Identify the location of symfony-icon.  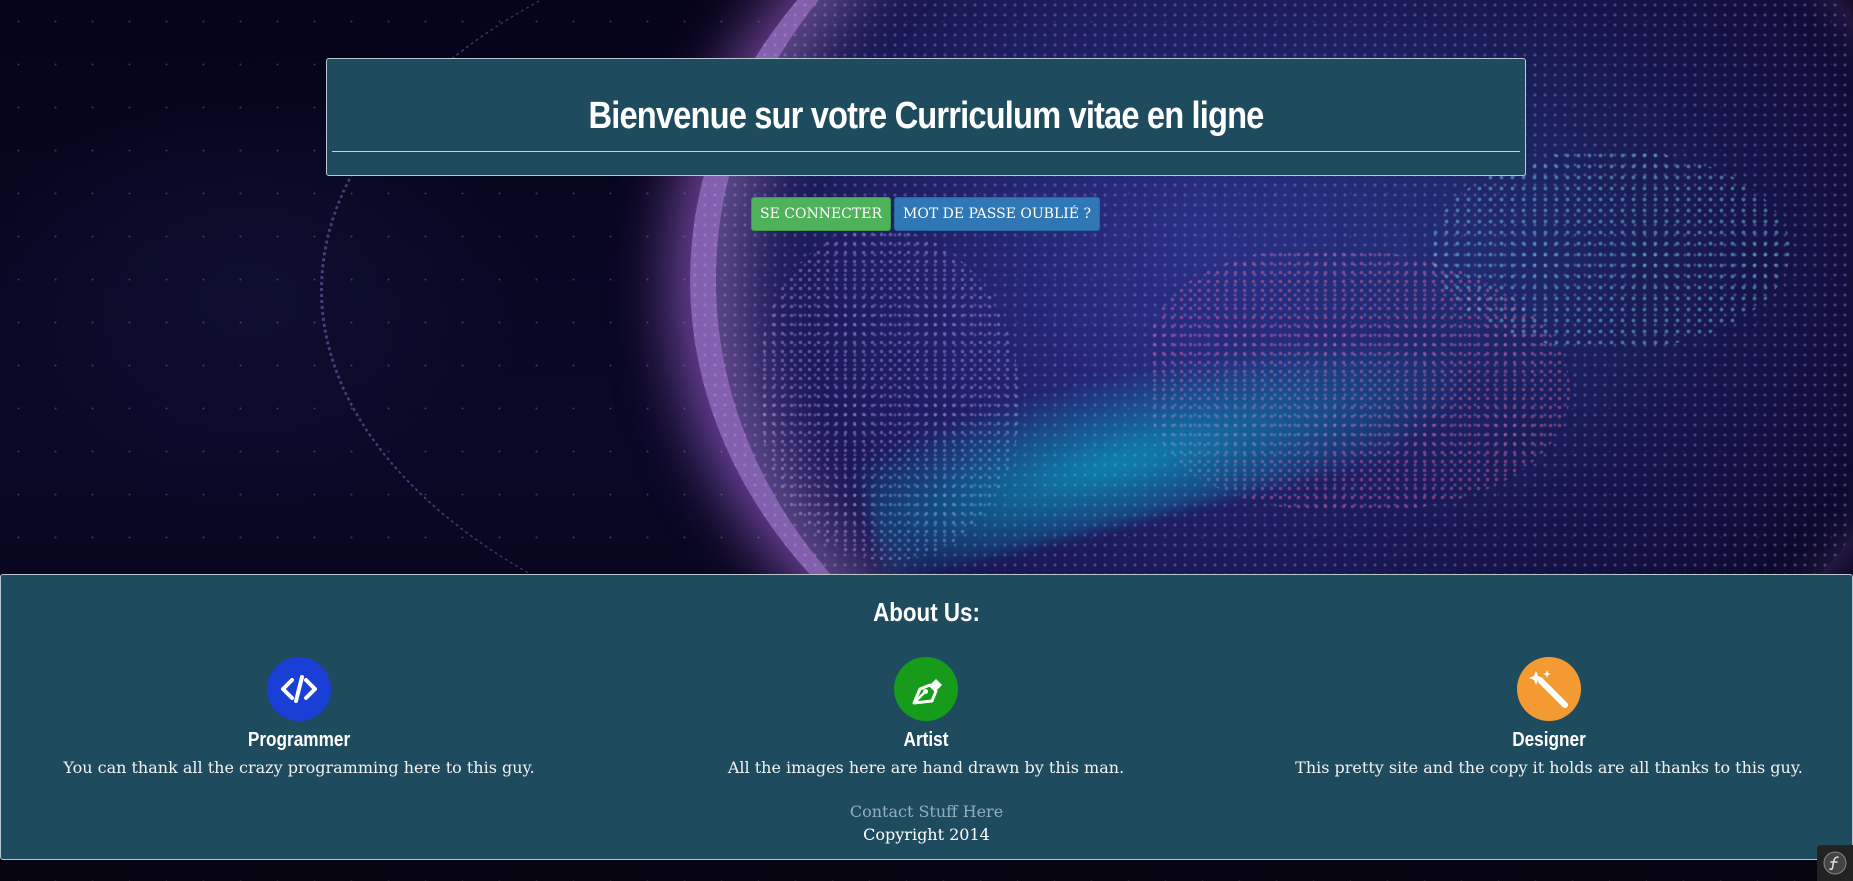
(1835, 863).